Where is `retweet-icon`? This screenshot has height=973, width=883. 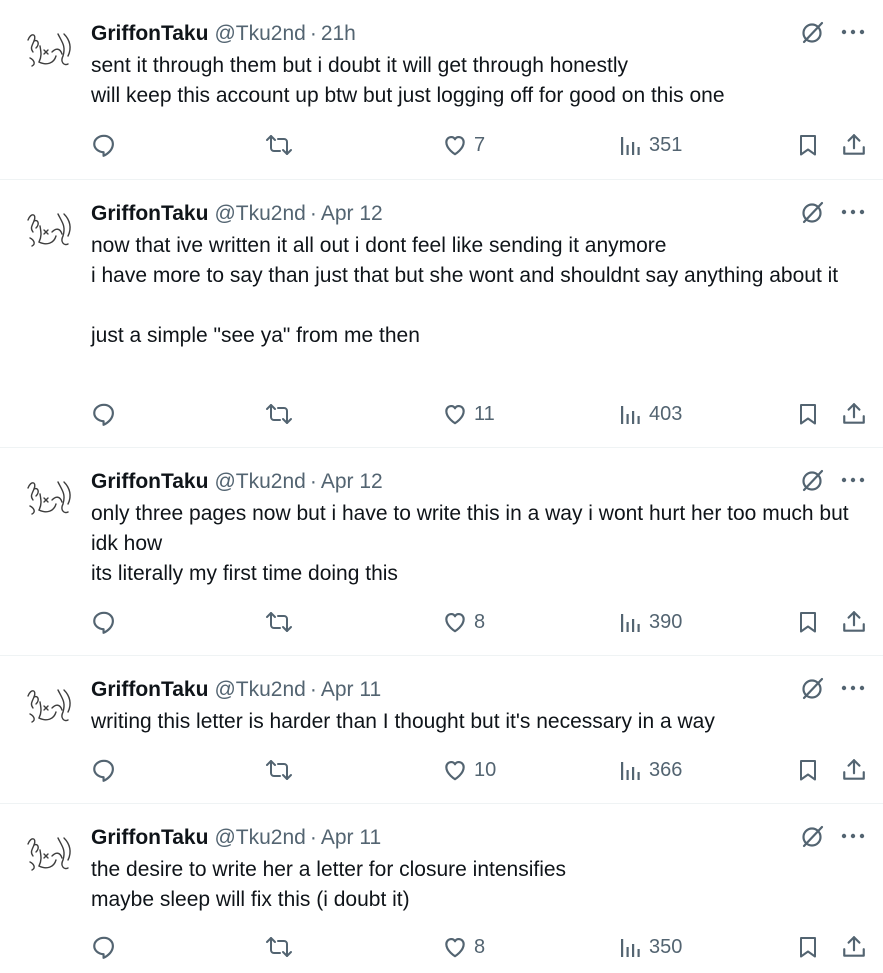 retweet-icon is located at coordinates (279, 947).